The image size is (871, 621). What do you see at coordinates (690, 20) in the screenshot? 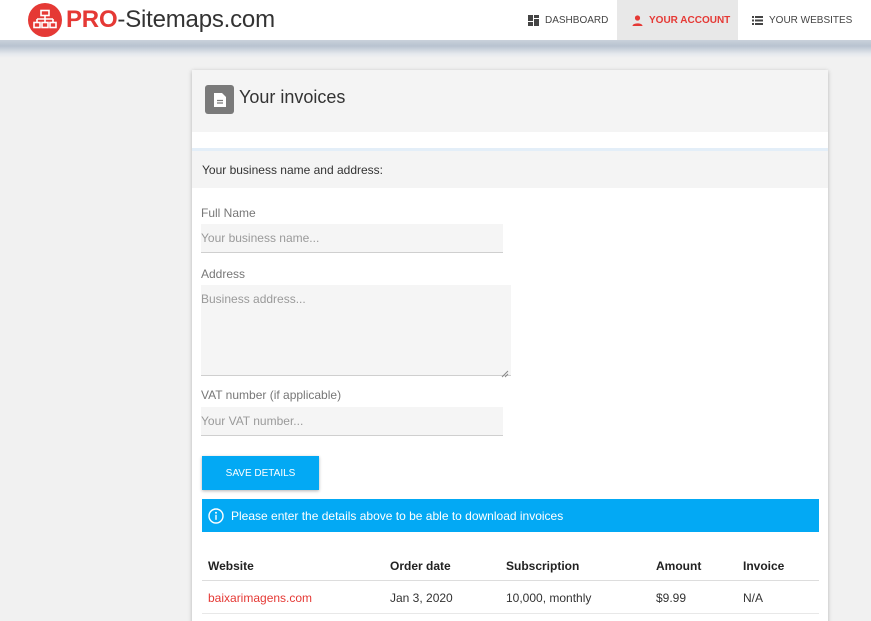
I see `nav-your-account-label: YOUR ACCOUNT` at bounding box center [690, 20].